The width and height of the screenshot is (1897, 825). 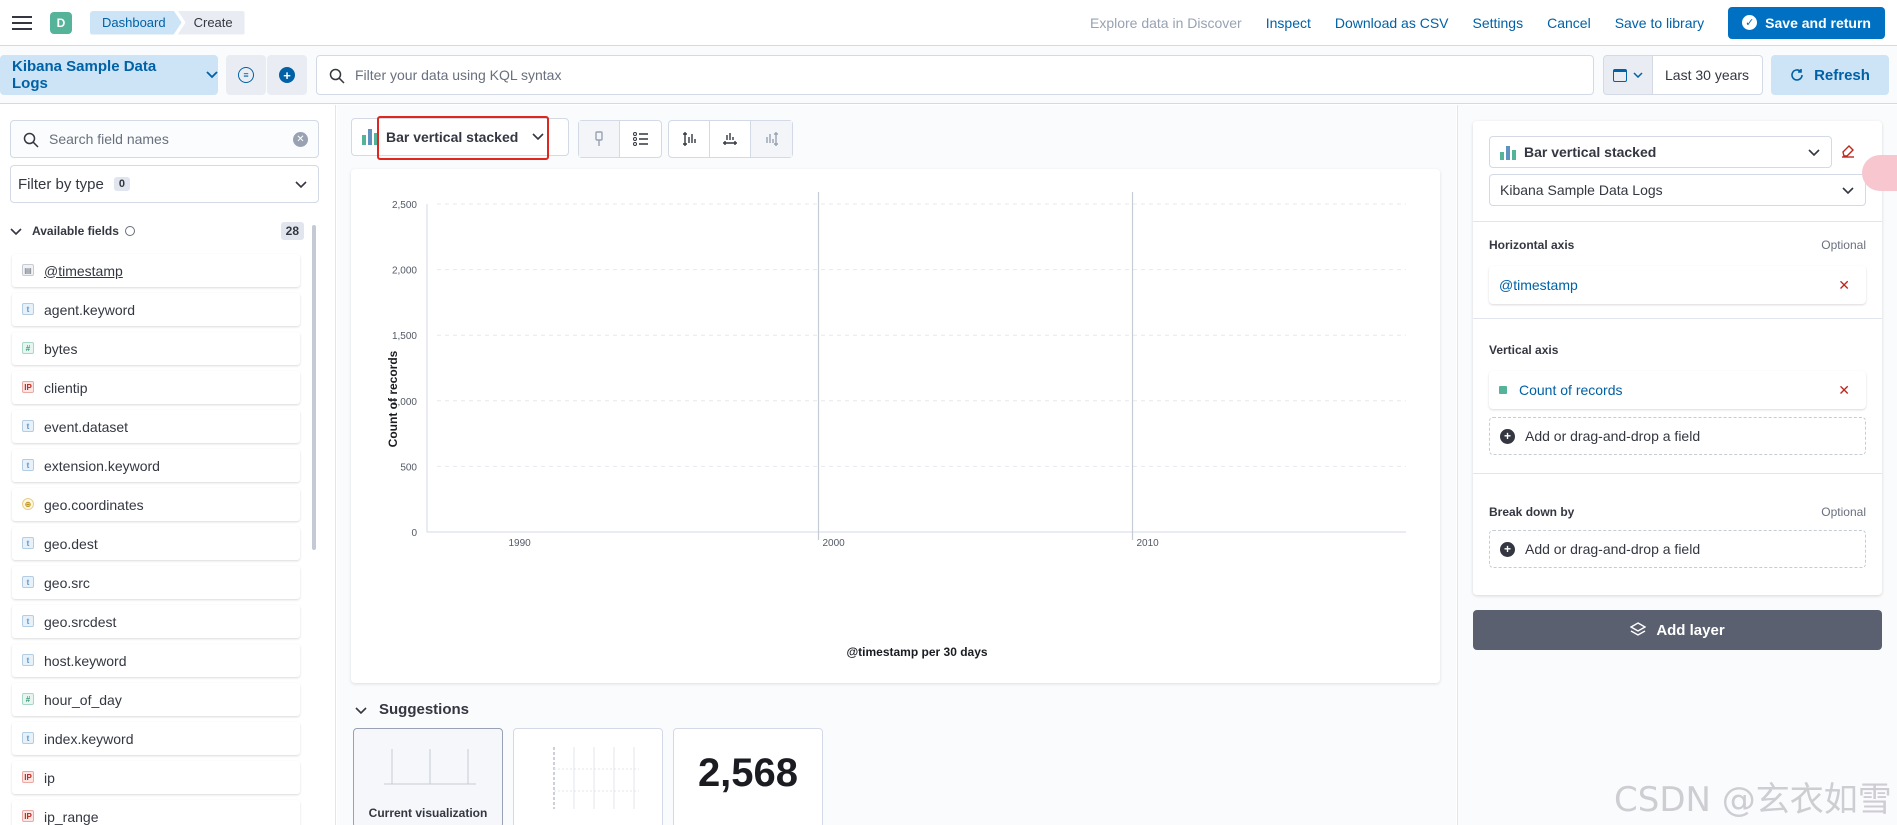 What do you see at coordinates (414, 533) in the screenshot?
I see `y-tick-label: 0` at bounding box center [414, 533].